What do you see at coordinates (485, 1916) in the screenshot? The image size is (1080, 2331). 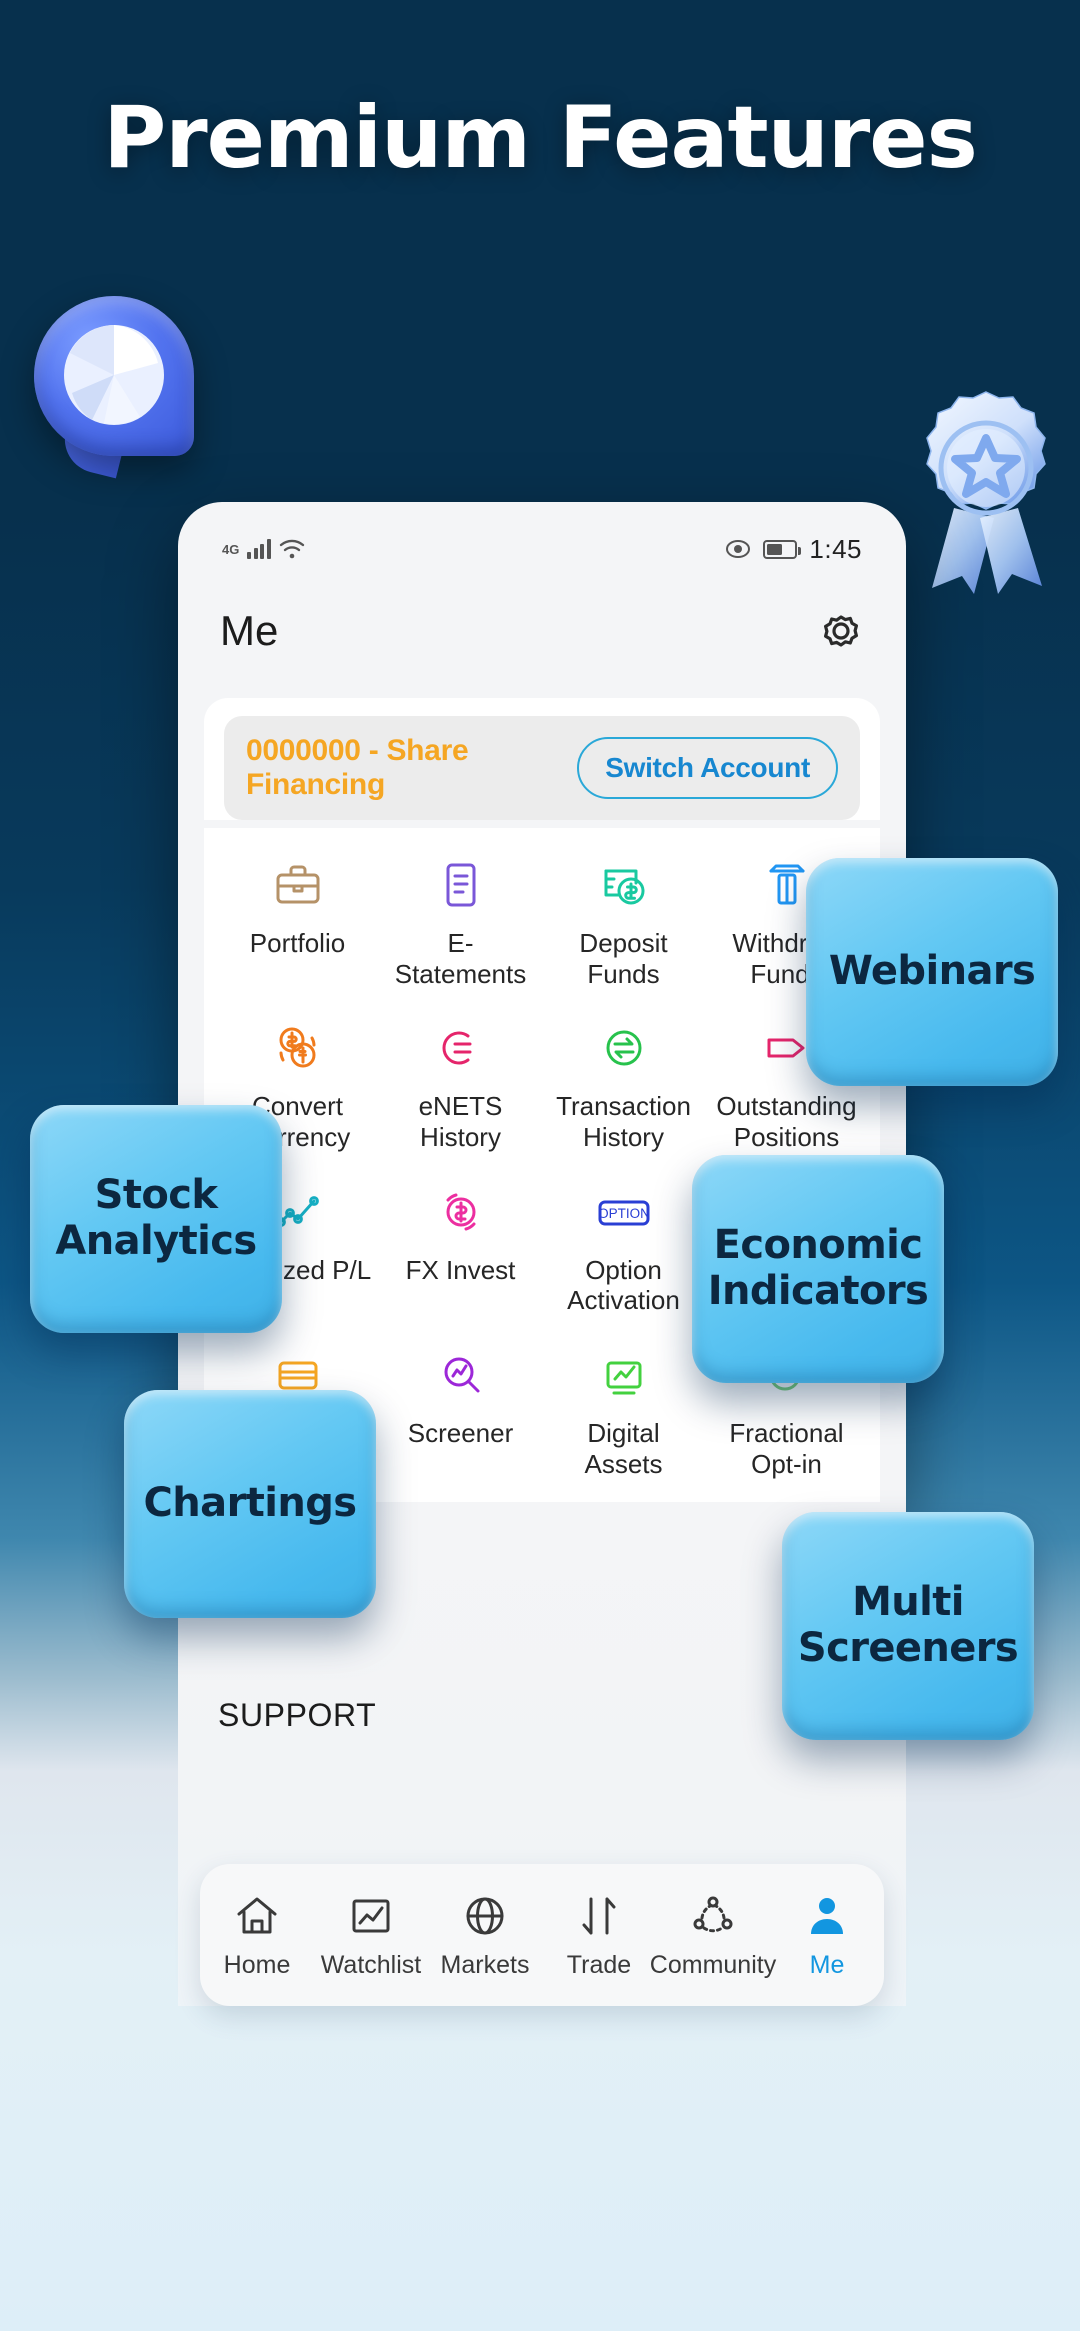 I see `globe-icon` at bounding box center [485, 1916].